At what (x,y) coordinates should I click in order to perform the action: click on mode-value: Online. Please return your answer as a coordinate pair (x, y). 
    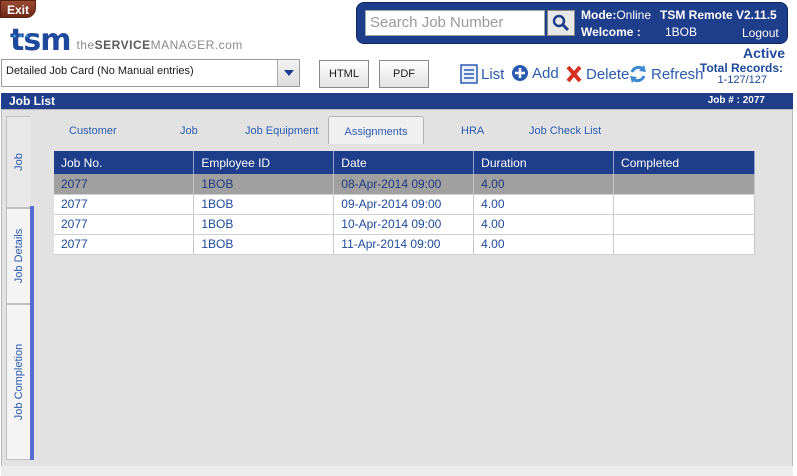
    Looking at the image, I should click on (634, 15).